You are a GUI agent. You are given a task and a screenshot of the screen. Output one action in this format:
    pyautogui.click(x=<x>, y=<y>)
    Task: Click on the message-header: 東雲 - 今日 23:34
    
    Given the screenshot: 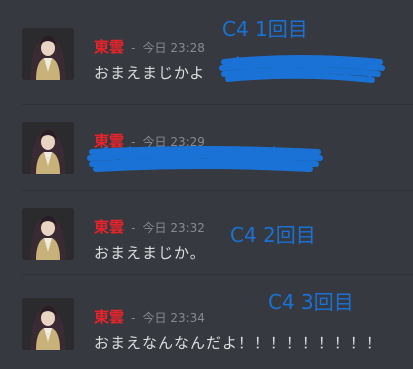 What is the action you would take?
    pyautogui.click(x=149, y=316)
    